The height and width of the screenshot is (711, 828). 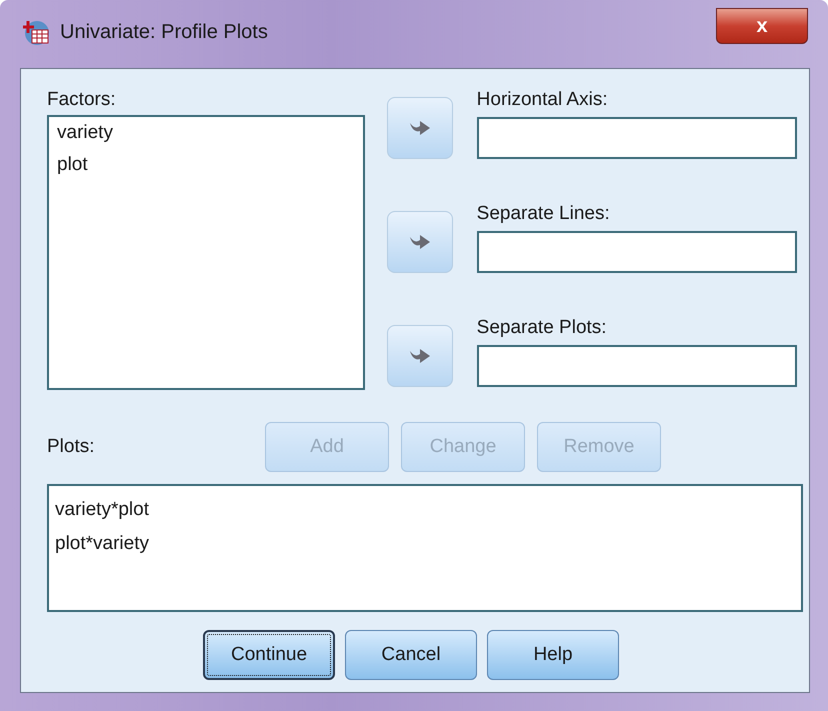 What do you see at coordinates (543, 214) in the screenshot?
I see `field-label: Separate Lines:` at bounding box center [543, 214].